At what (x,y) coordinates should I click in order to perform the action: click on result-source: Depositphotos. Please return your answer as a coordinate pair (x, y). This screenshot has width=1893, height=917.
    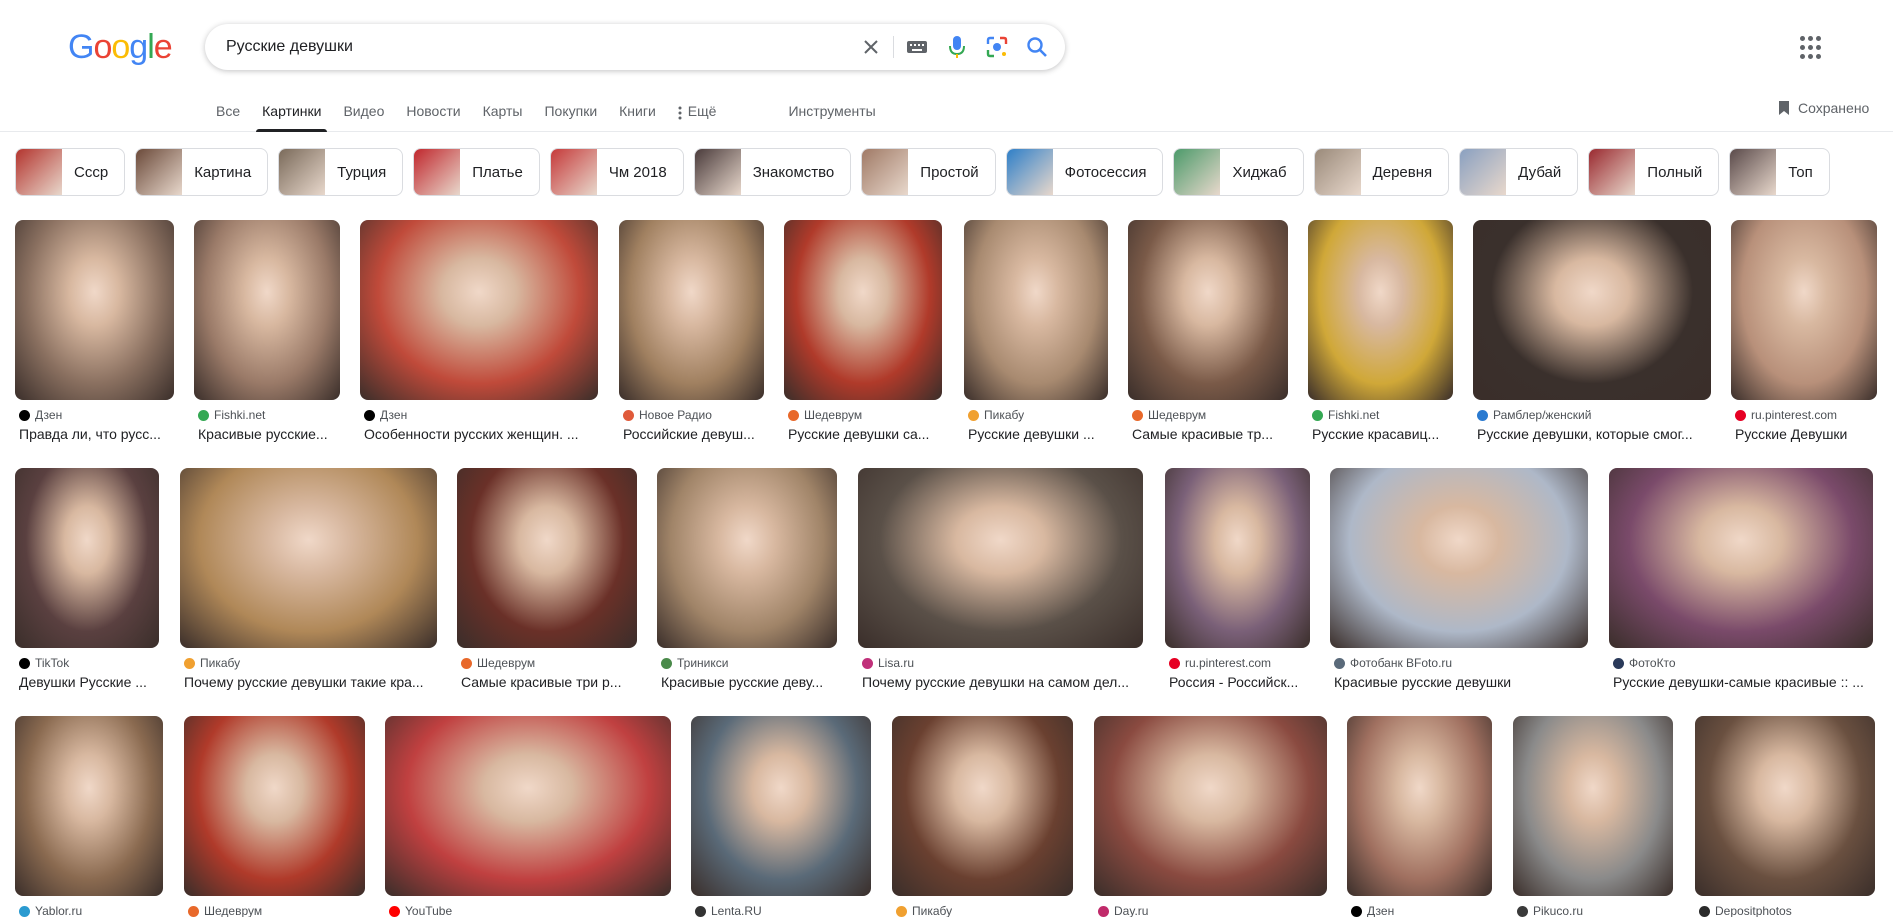
    Looking at the image, I should click on (1745, 910).